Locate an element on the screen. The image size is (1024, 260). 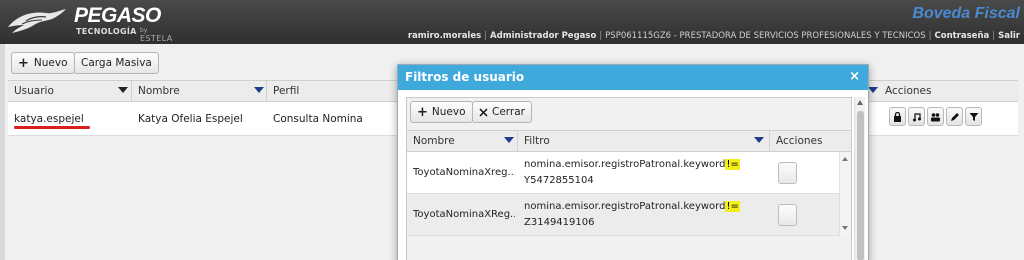
logo-estela: ESTELA is located at coordinates (156, 38).